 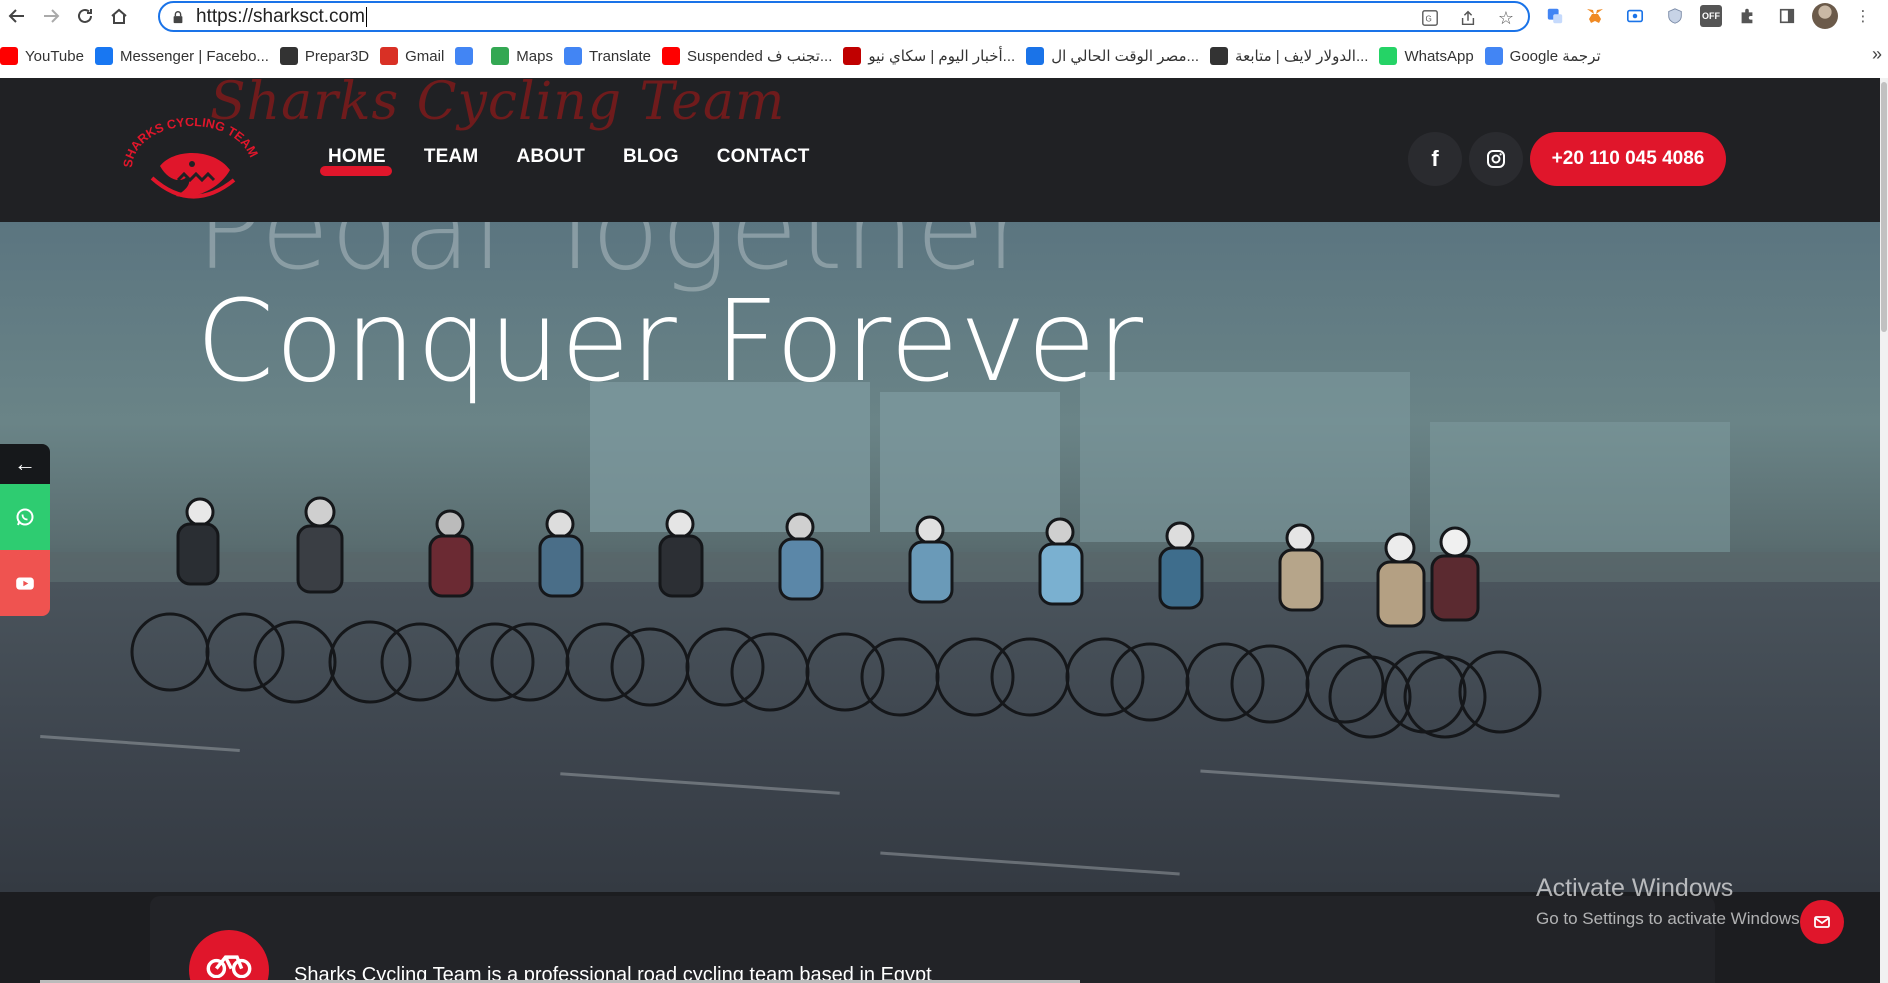 What do you see at coordinates (1787, 16) in the screenshot?
I see `side-panel-icon` at bounding box center [1787, 16].